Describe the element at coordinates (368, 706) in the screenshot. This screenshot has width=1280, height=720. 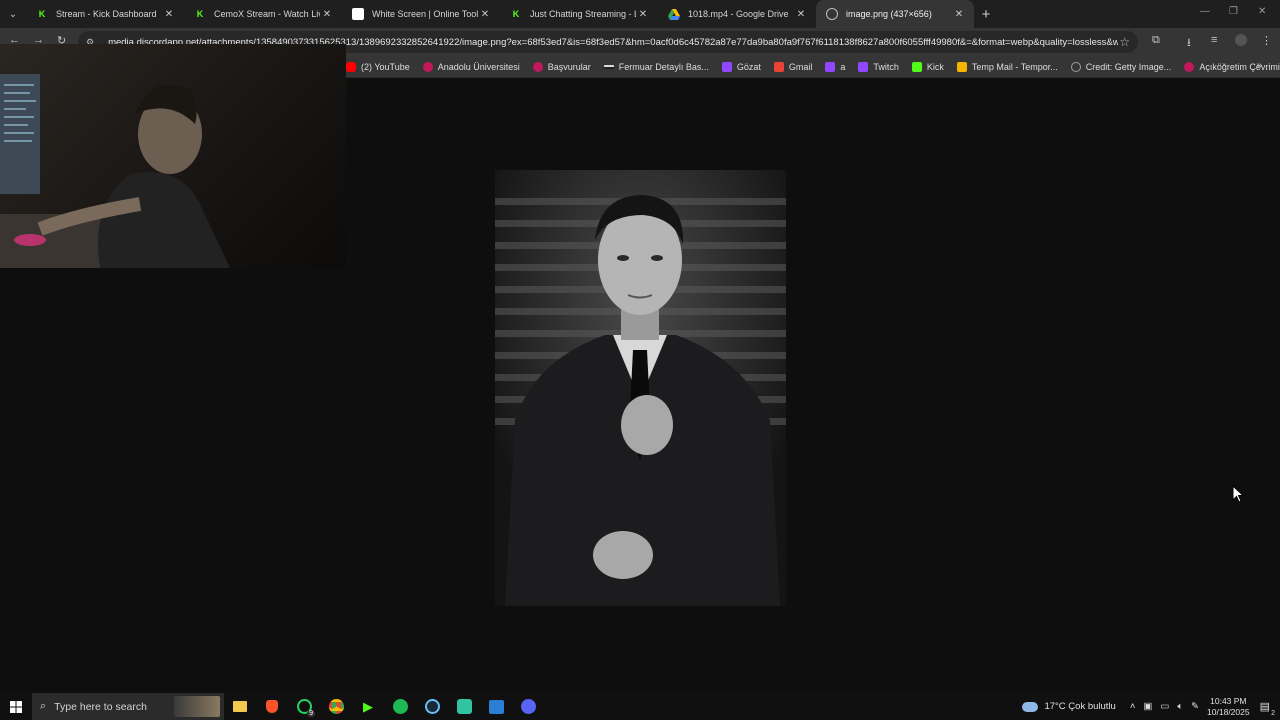
I see `app-arrow-icon: ▶` at that location.